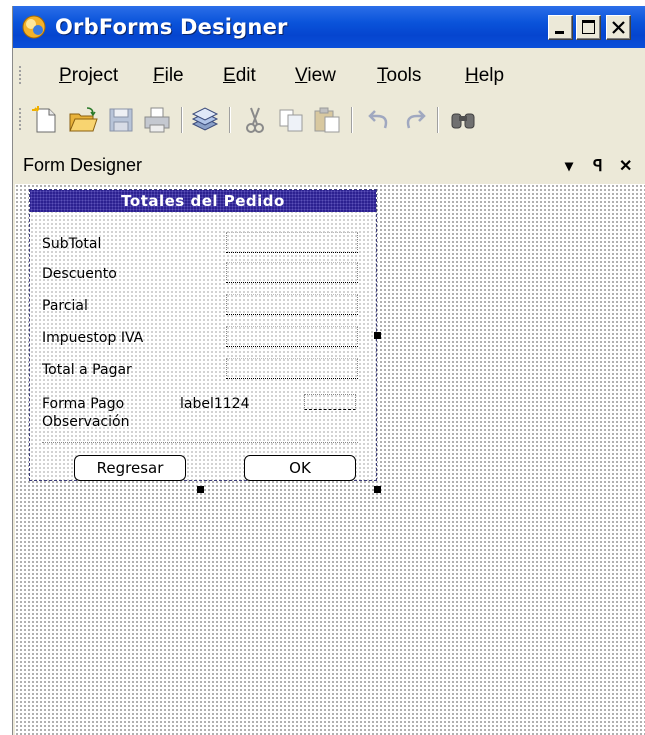  Describe the element at coordinates (292, 272) in the screenshot. I see `field-descuento` at that location.